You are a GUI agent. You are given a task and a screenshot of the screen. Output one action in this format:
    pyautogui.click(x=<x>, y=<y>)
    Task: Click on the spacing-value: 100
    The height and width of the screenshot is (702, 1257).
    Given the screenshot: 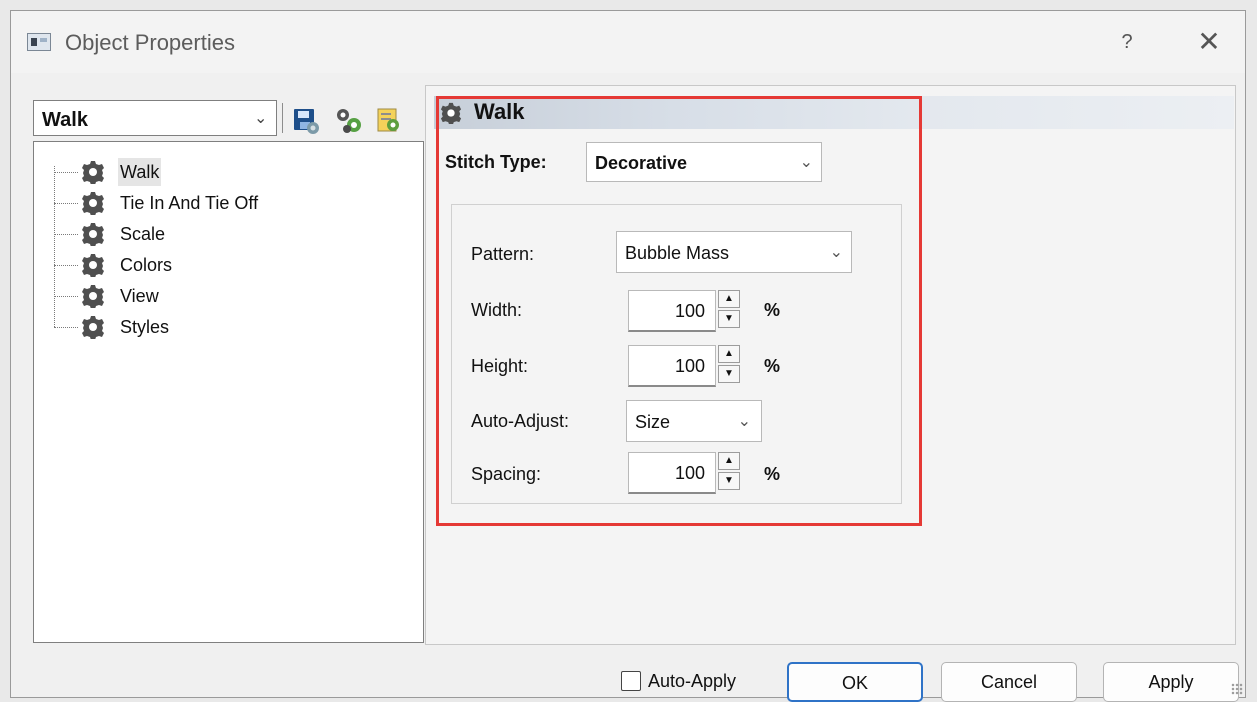 What is the action you would take?
    pyautogui.click(x=689, y=473)
    